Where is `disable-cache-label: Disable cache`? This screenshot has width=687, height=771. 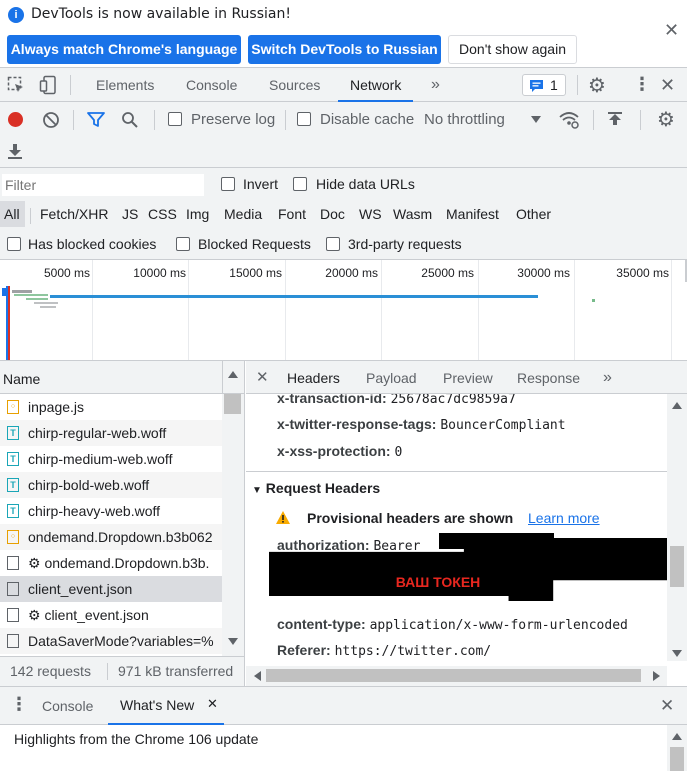
disable-cache-label: Disable cache is located at coordinates (367, 119).